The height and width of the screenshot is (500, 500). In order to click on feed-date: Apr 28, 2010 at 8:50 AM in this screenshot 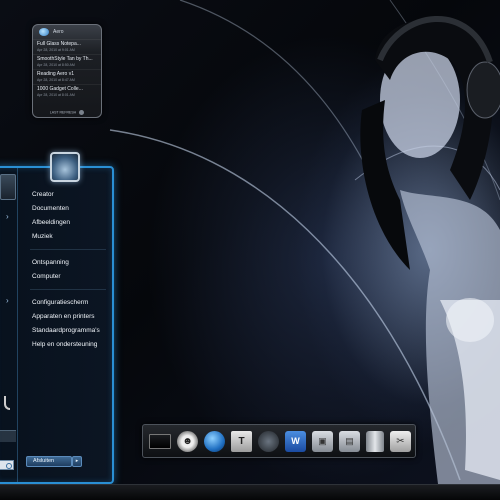, I will do `click(56, 65)`.